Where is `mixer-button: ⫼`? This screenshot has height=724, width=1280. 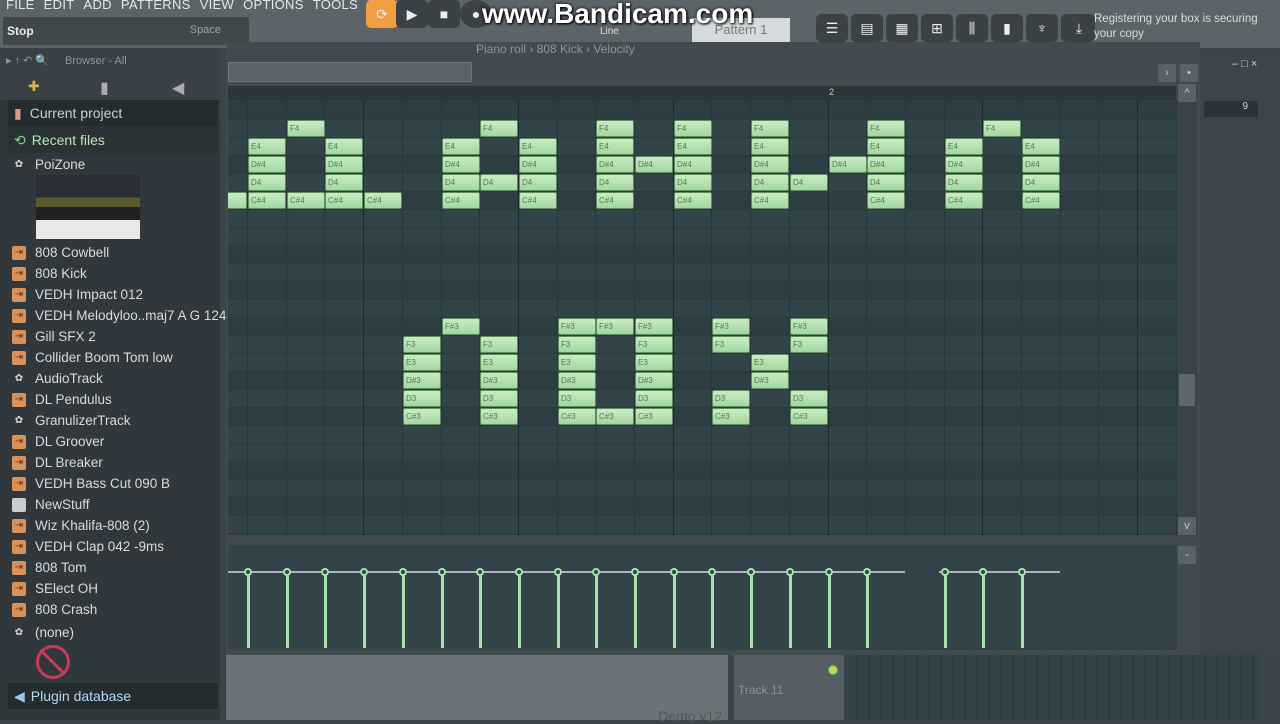
mixer-button: ⫼ is located at coordinates (972, 28).